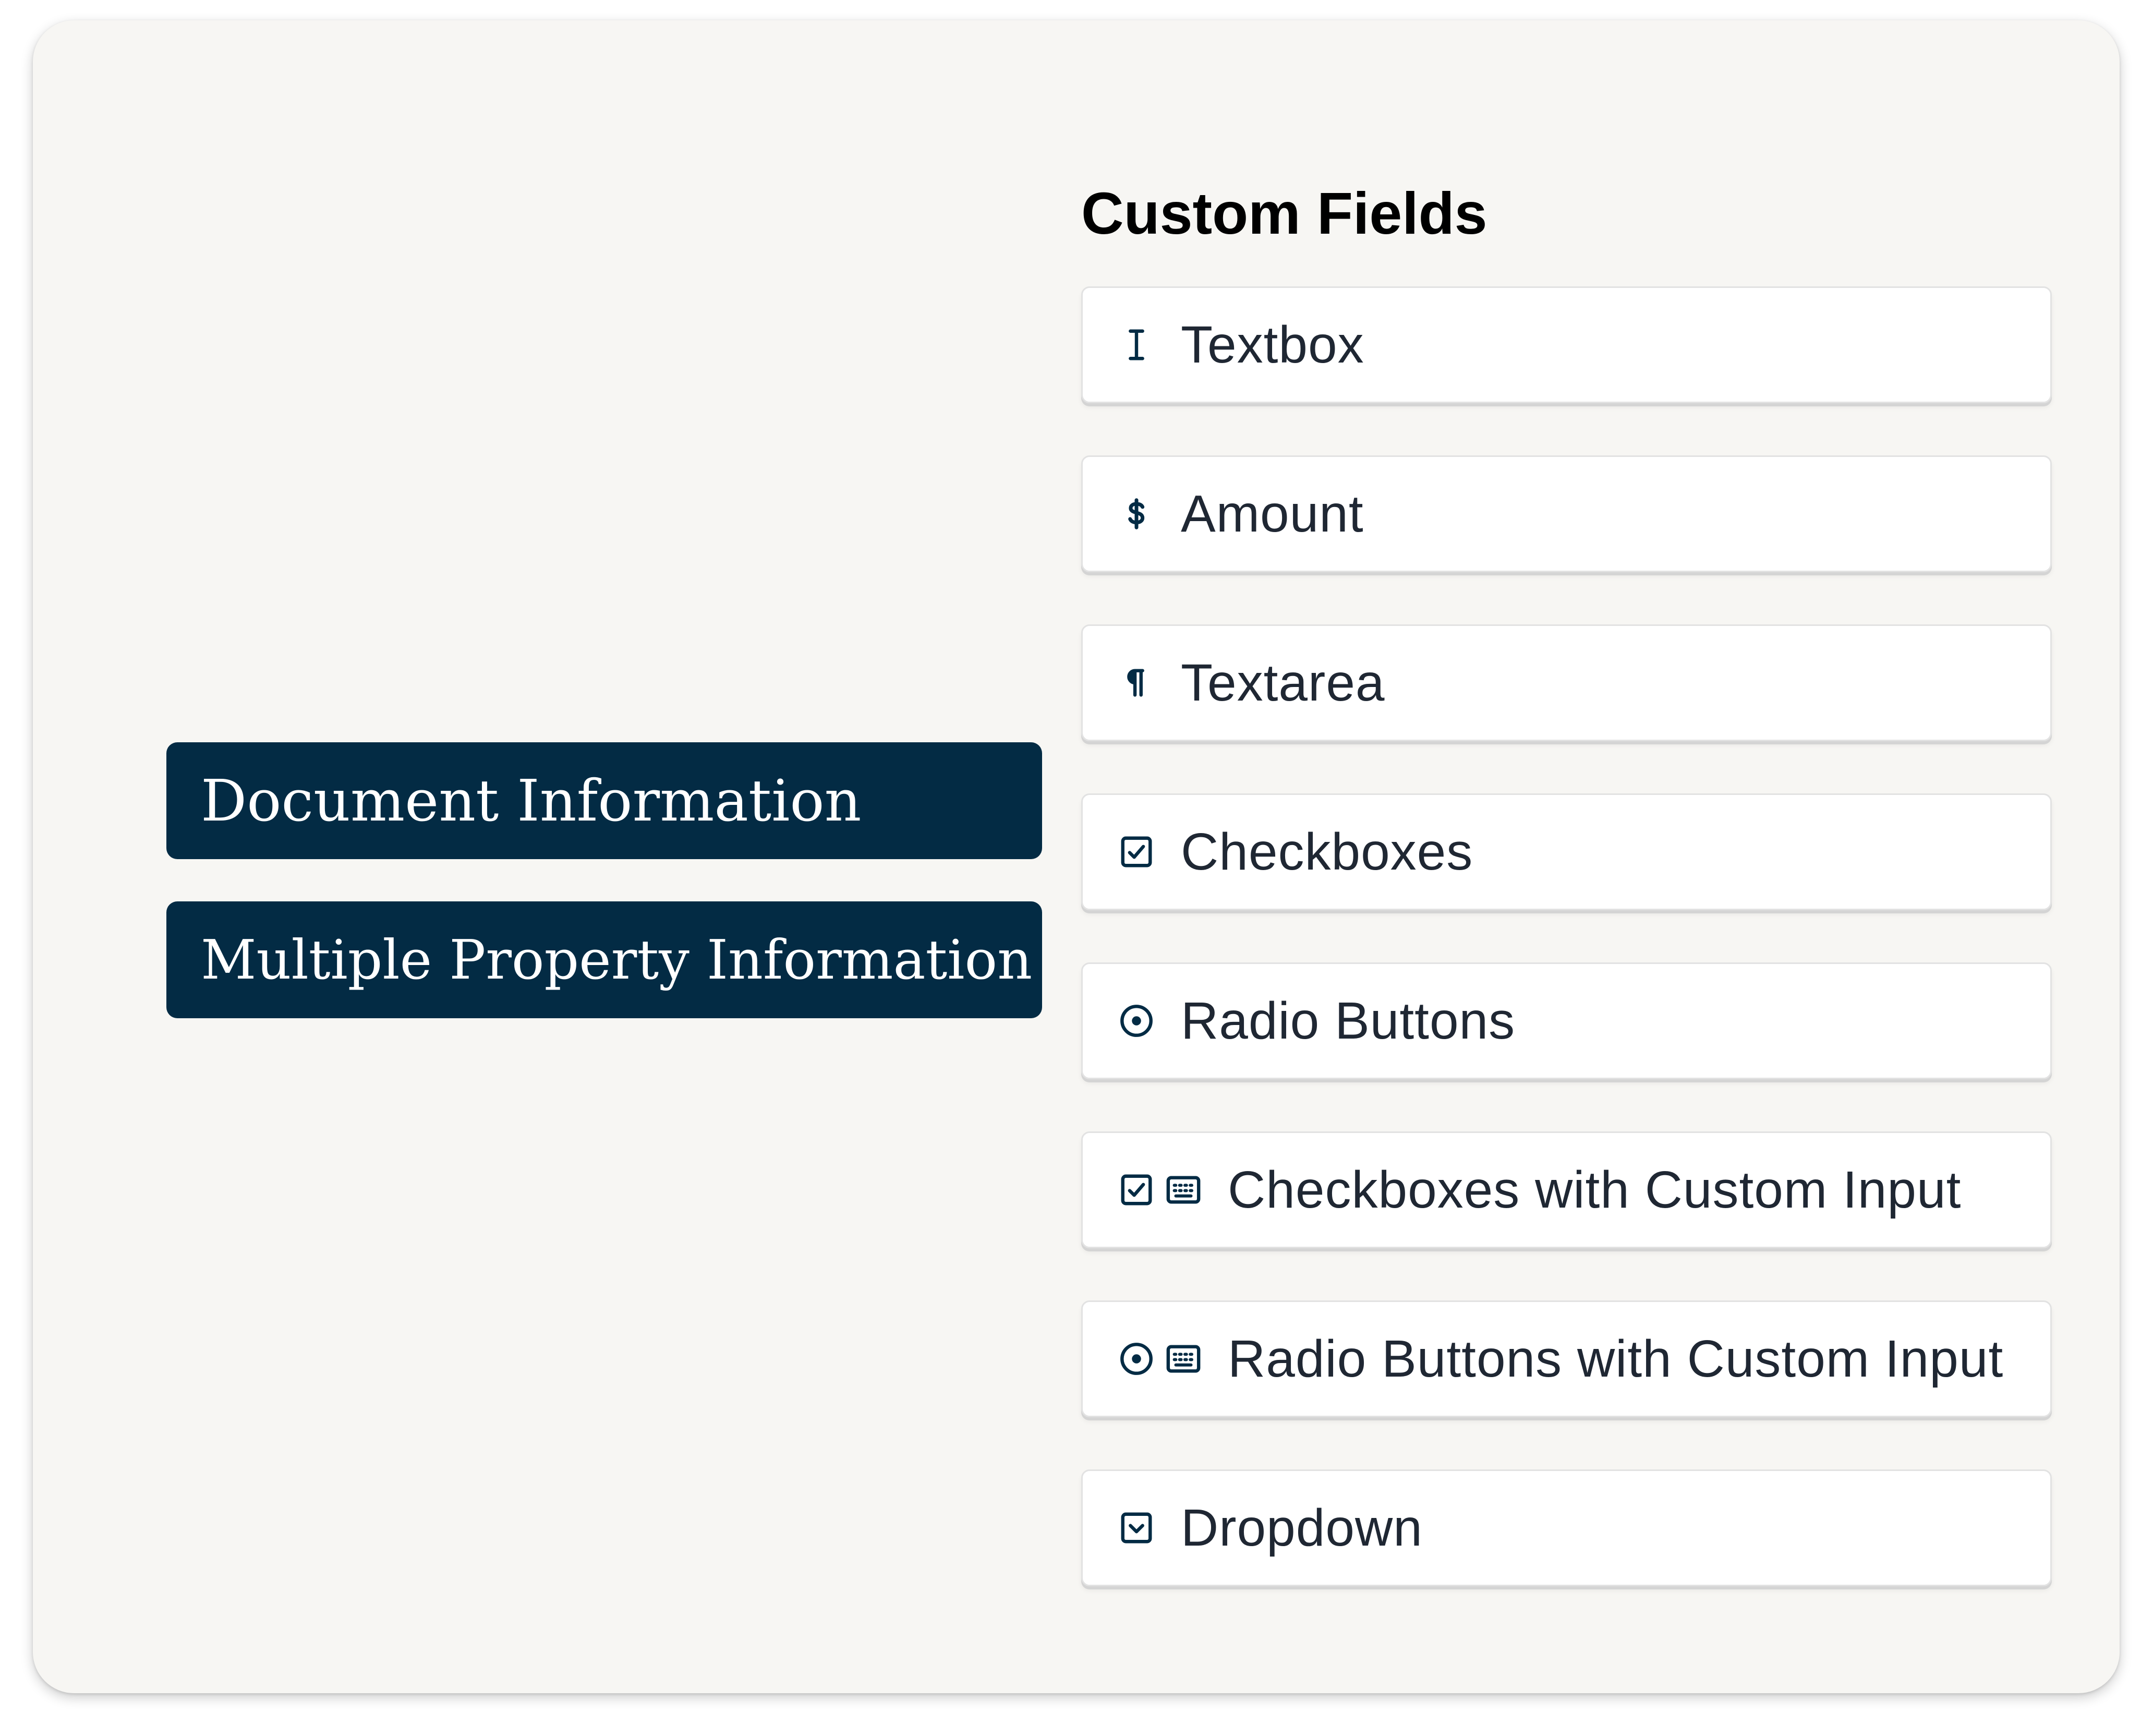 The height and width of the screenshot is (1736, 2153). I want to click on field-checkboxes: Checkboxes, so click(1566, 851).